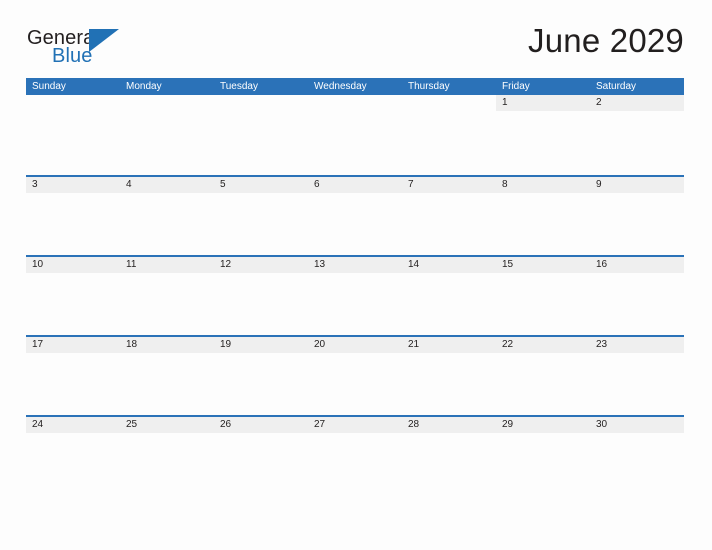  Describe the element at coordinates (261, 216) in the screenshot. I see `day-cell: 5` at that location.